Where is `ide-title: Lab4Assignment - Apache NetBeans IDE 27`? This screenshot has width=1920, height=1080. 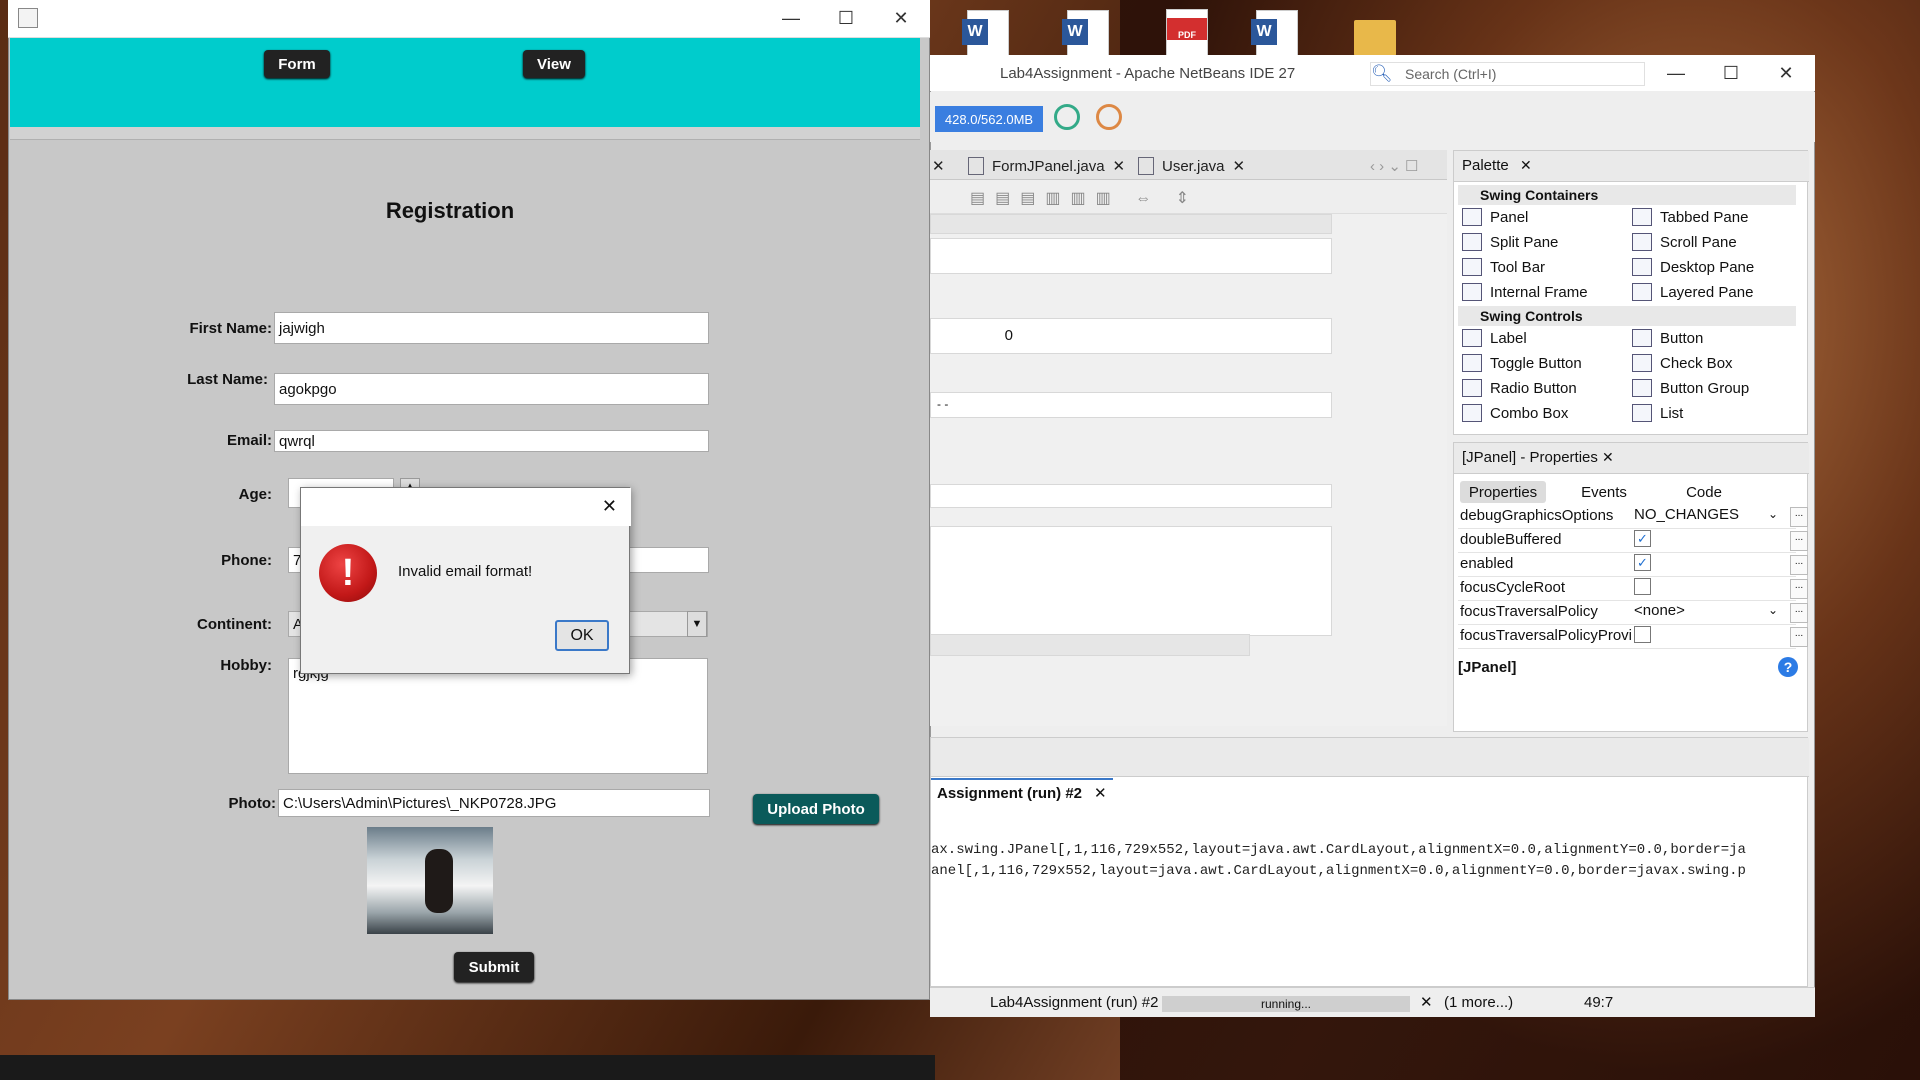 ide-title: Lab4Assignment - Apache NetBeans IDE 27 is located at coordinates (1148, 73).